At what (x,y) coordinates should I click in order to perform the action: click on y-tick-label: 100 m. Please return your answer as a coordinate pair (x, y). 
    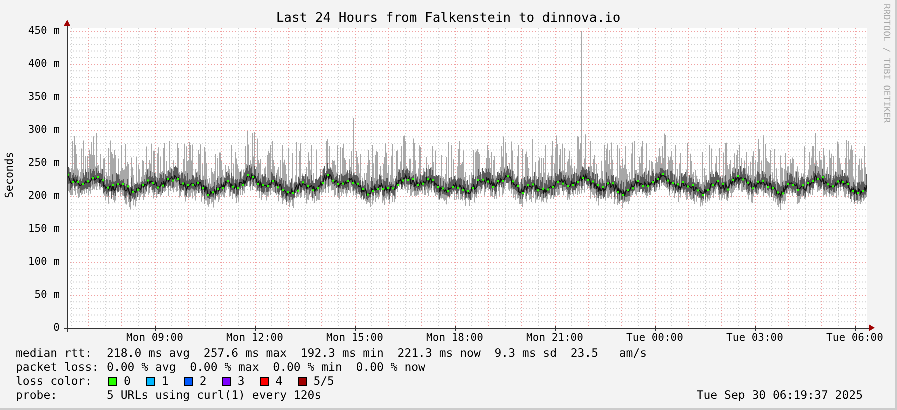
    Looking at the image, I should click on (43, 262).